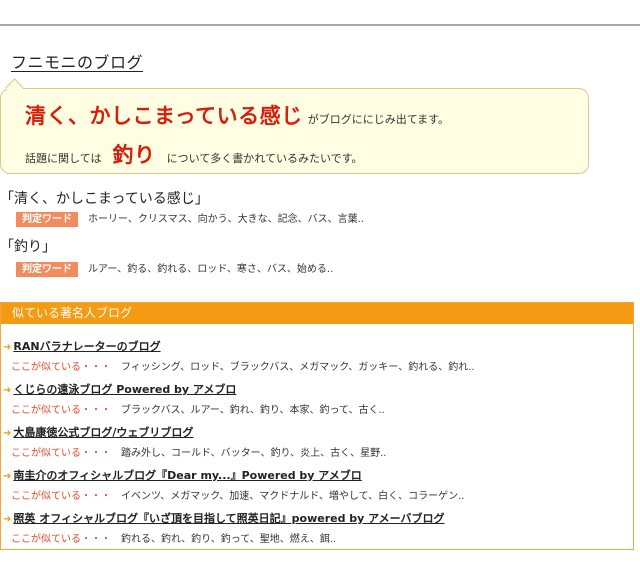 Image resolution: width=640 pixels, height=576 pixels. I want to click on keyword-list: ホーリー、クリスマス、向かう、大きな、記念、バス、言葉.., so click(226, 219).